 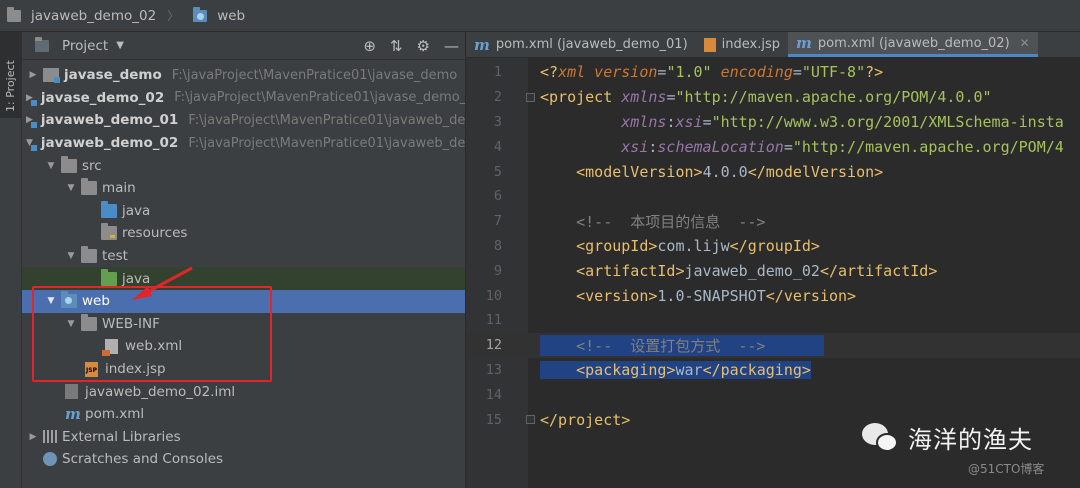 I want to click on iml-file-icon, so click(x=71, y=392).